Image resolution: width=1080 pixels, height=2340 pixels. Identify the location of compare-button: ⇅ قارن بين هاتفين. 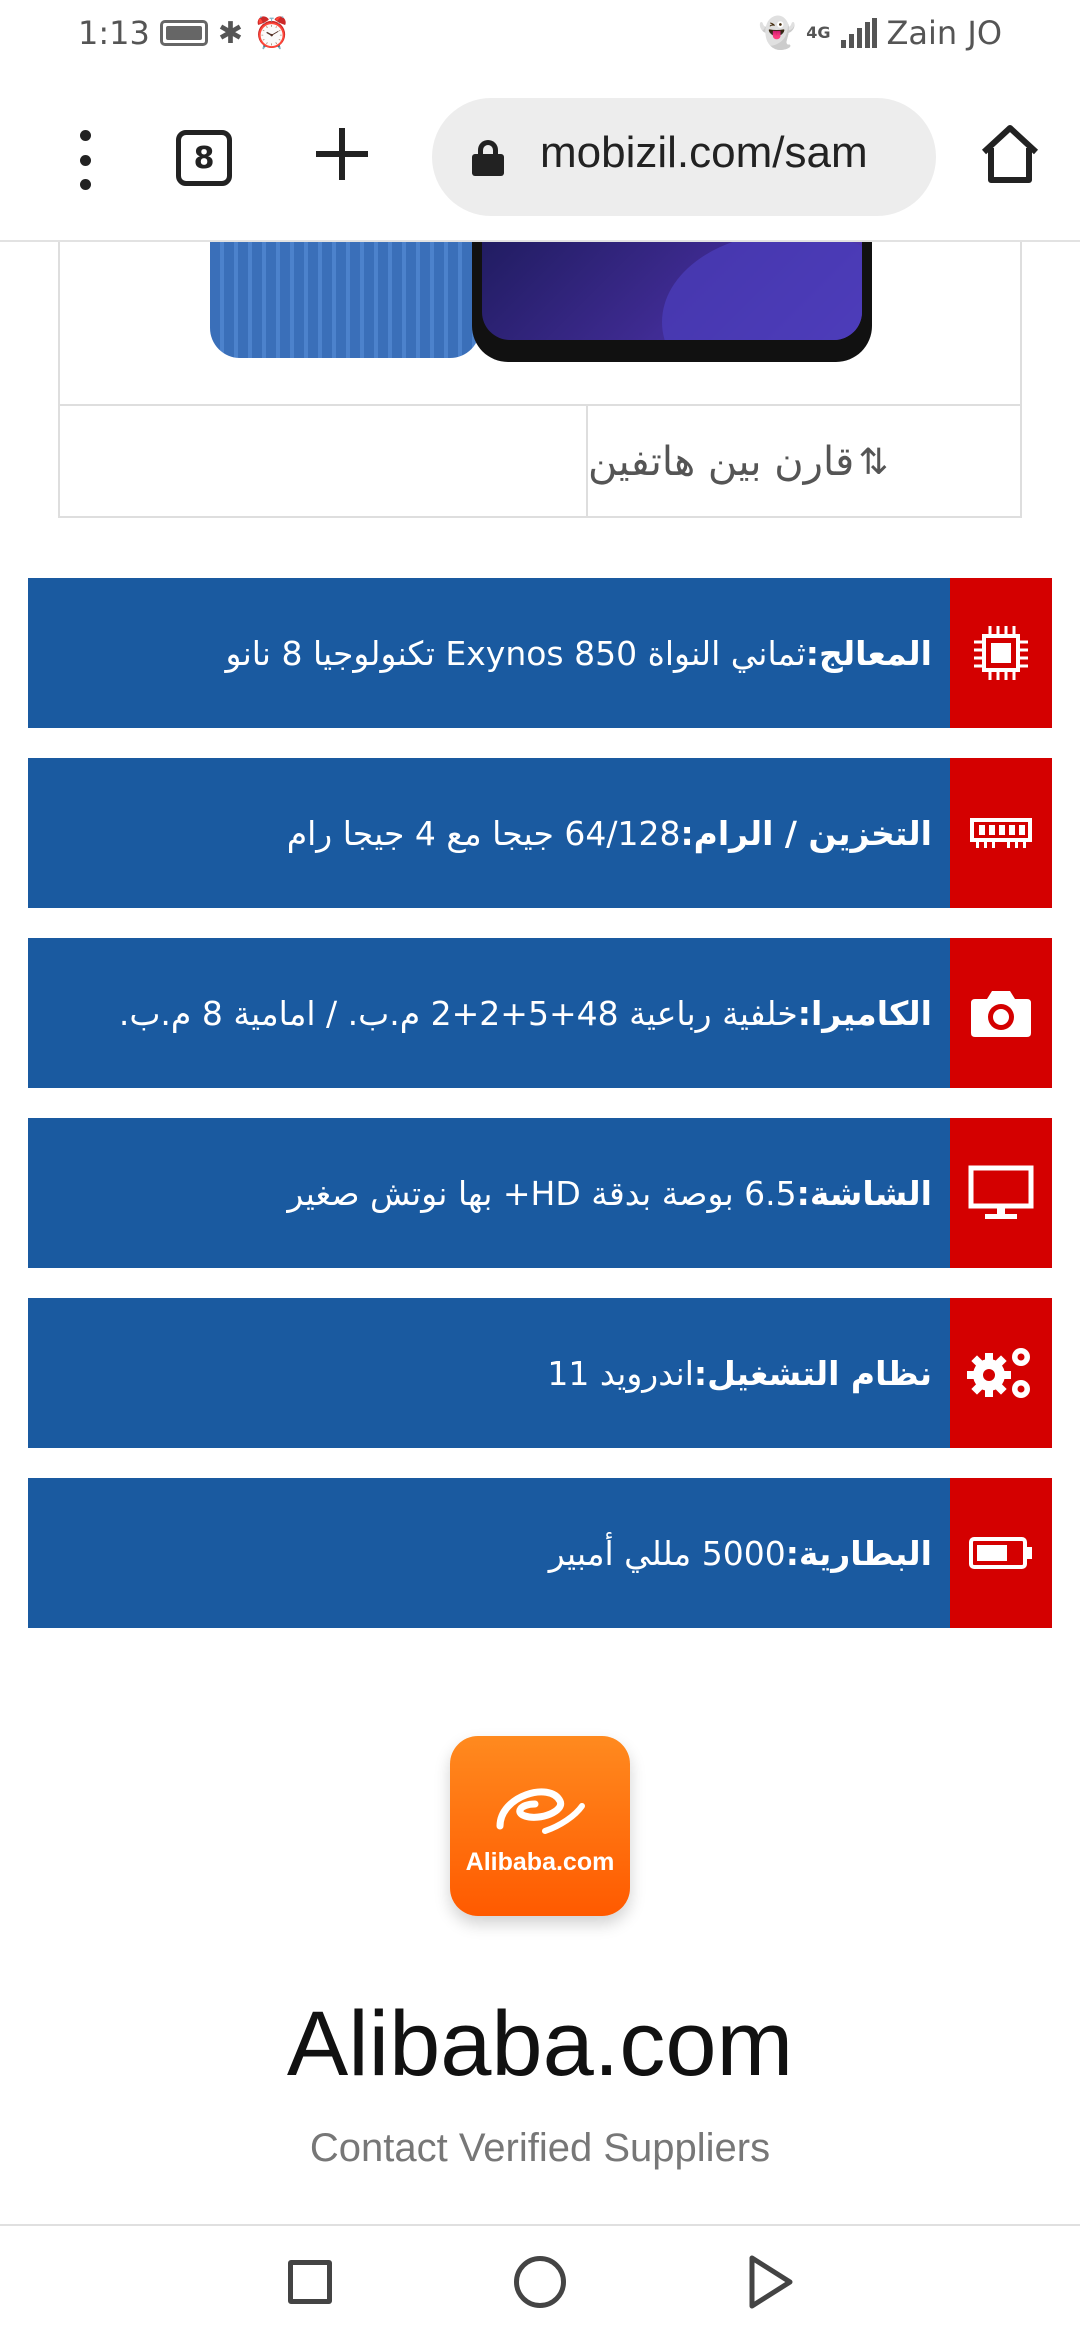
(803, 462).